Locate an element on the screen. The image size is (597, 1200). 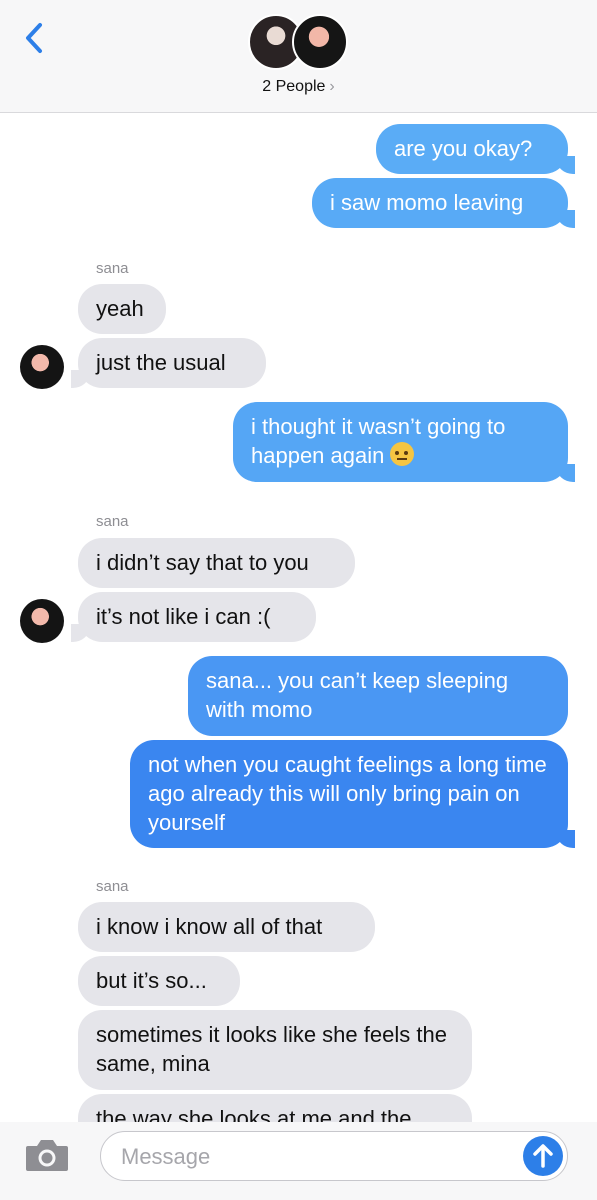
message-bubble-outgoing: are you okay? is located at coordinates (475, 149).